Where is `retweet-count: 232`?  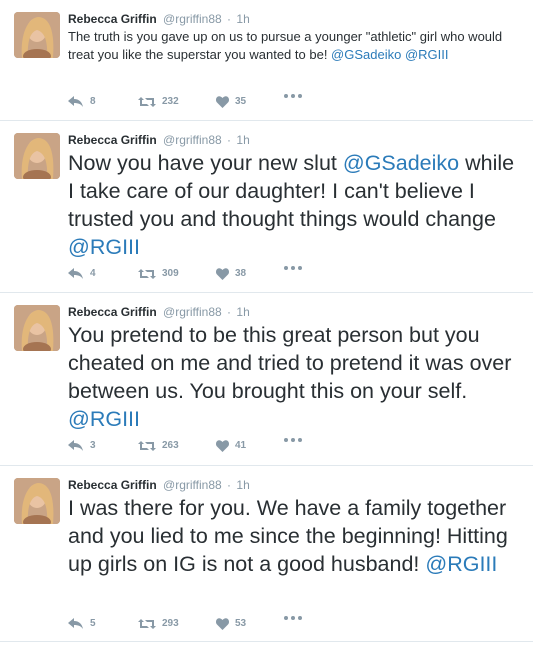 retweet-count: 232 is located at coordinates (170, 101).